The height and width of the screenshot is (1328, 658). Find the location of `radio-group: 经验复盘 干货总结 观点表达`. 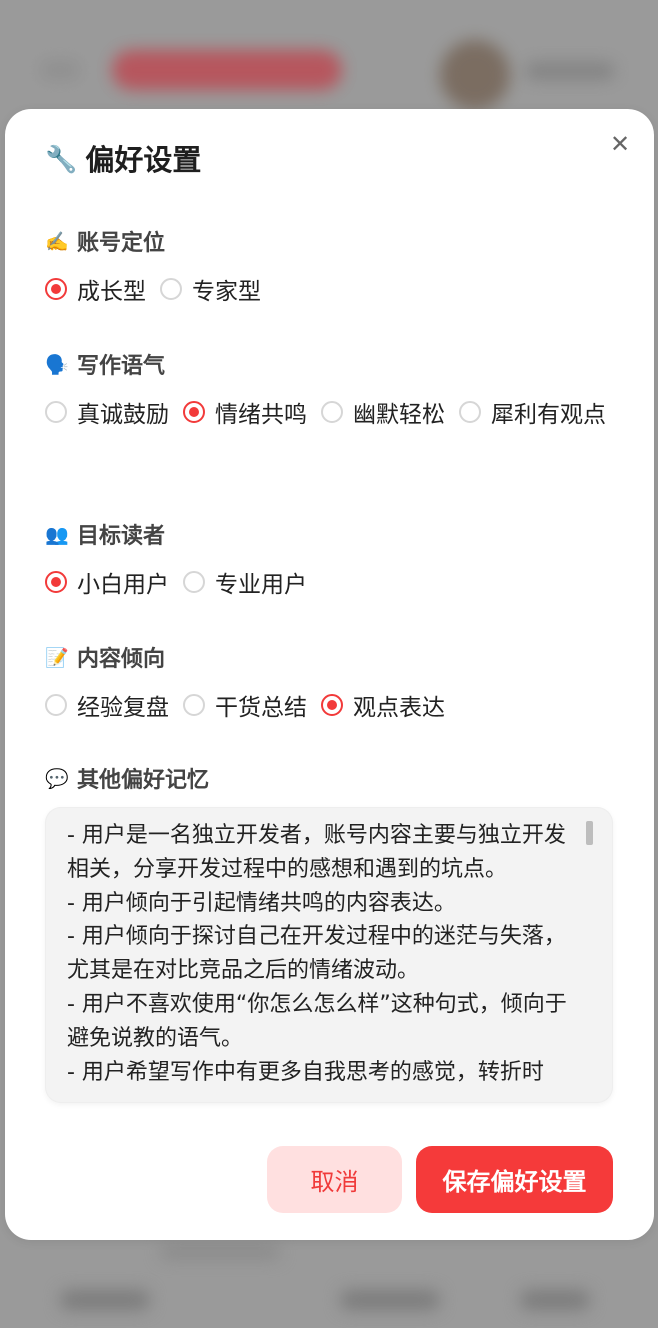

radio-group: 经验复盘 干货总结 观点表达 is located at coordinates (335, 705).